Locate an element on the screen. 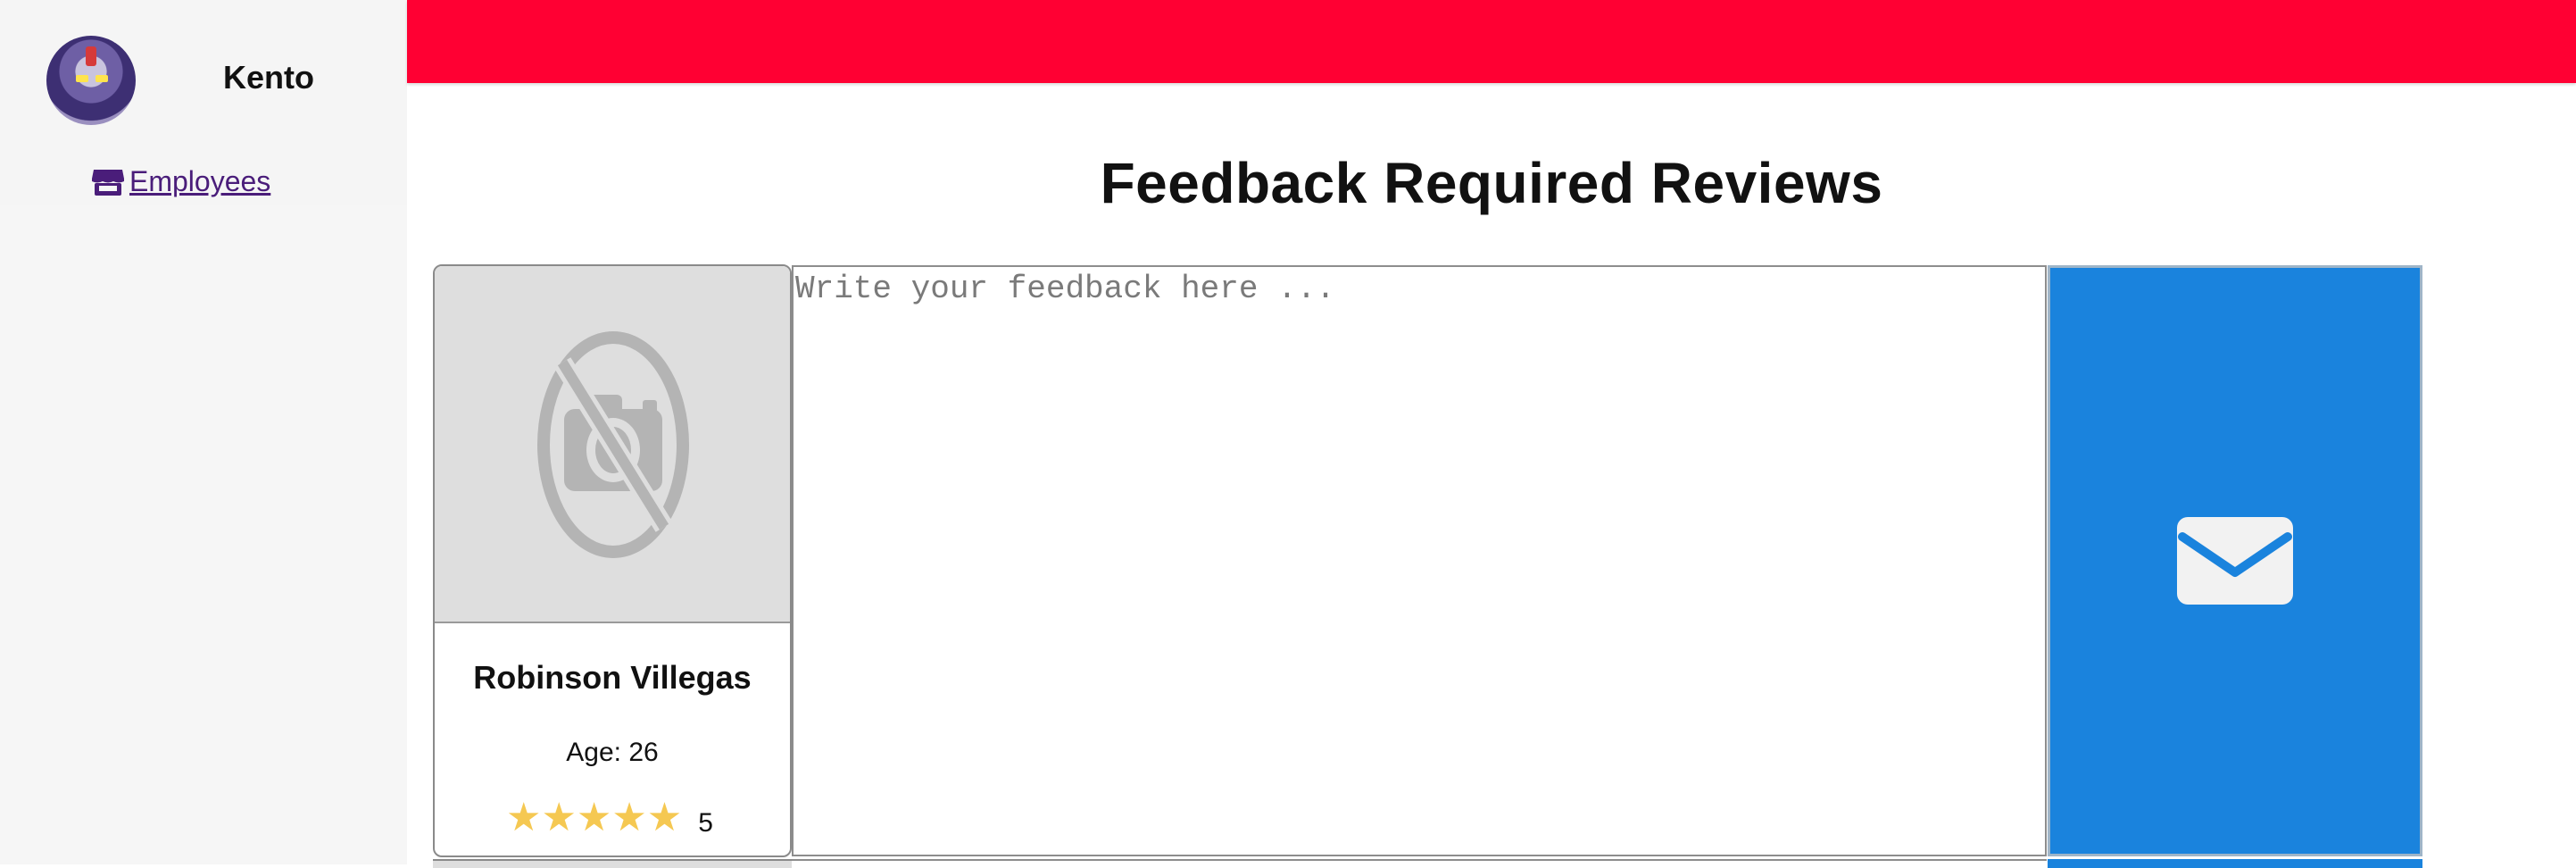 The height and width of the screenshot is (868, 2576). next-feedback-textarea is located at coordinates (1420, 863).